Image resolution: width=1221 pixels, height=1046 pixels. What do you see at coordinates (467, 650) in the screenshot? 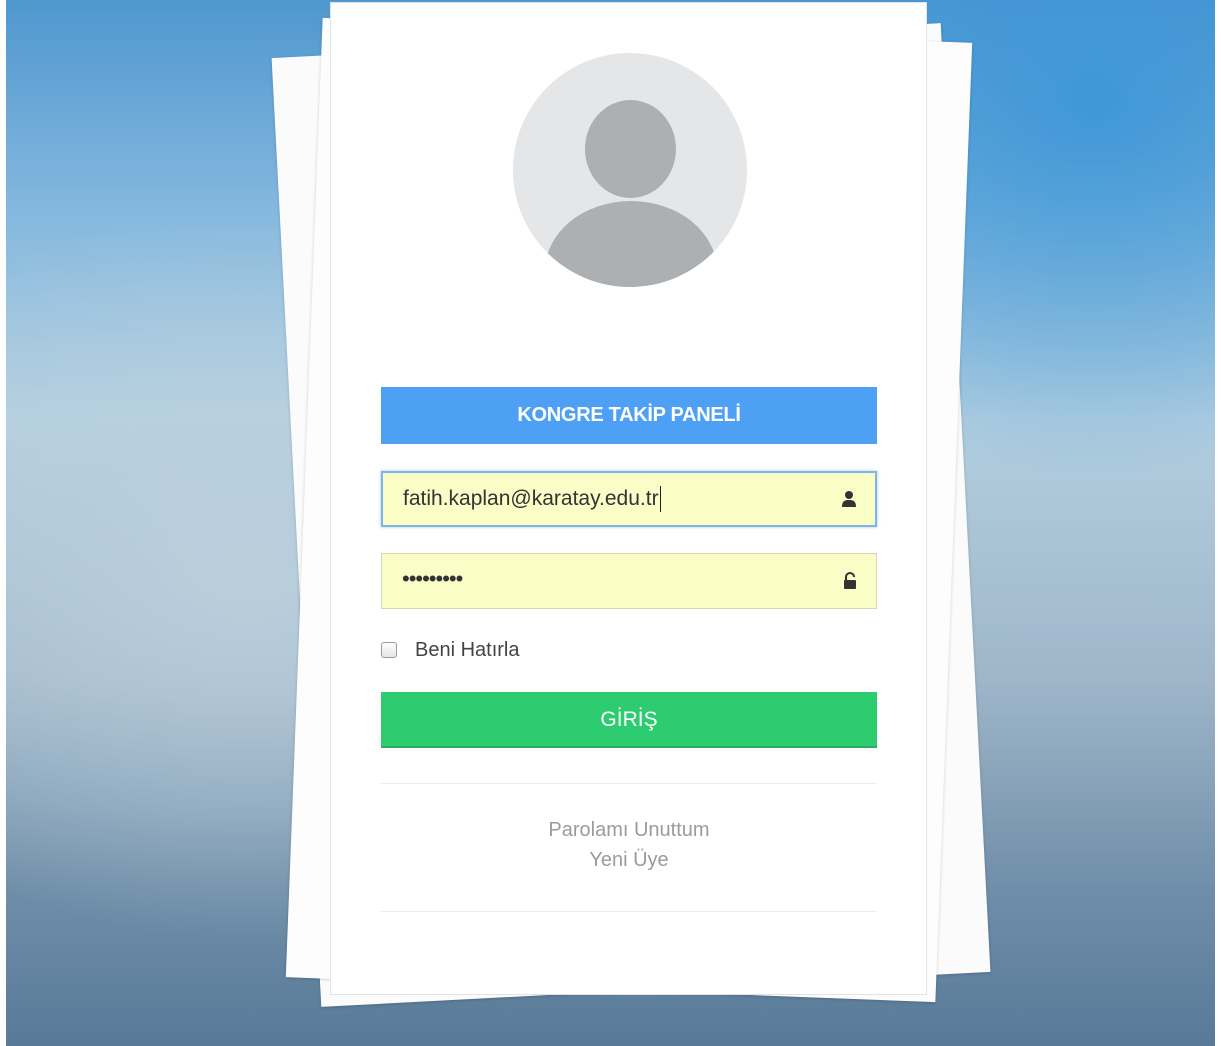
I see `remember-me-label: Beni Hatırla` at bounding box center [467, 650].